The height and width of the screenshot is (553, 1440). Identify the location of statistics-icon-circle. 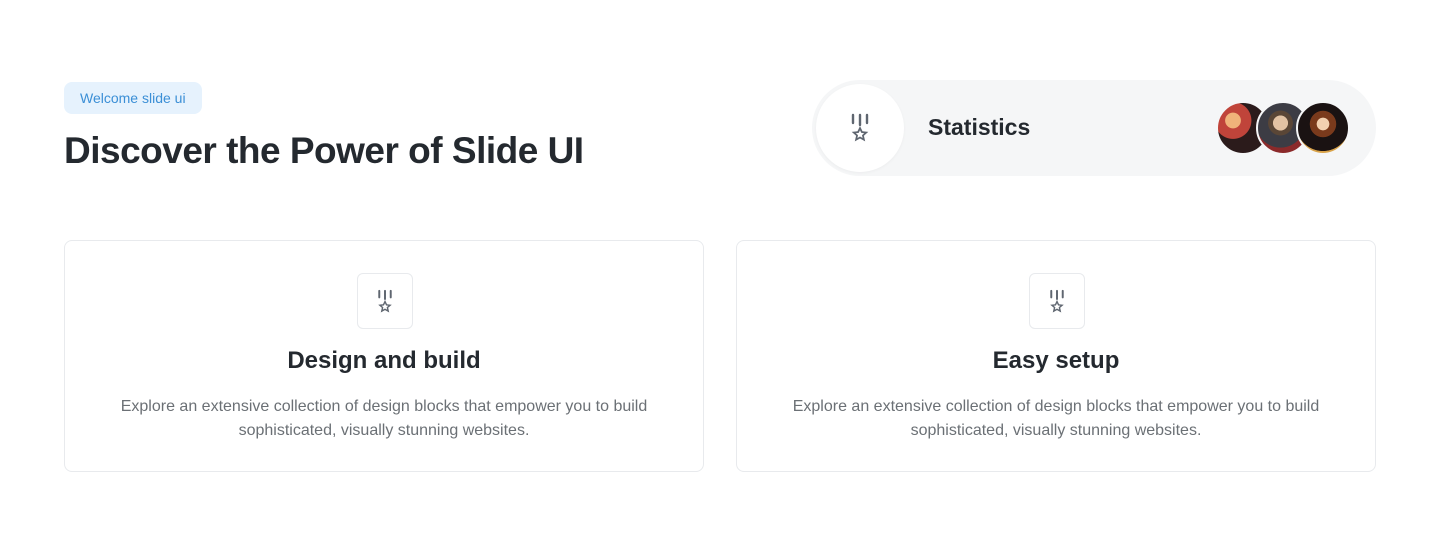
(860, 128).